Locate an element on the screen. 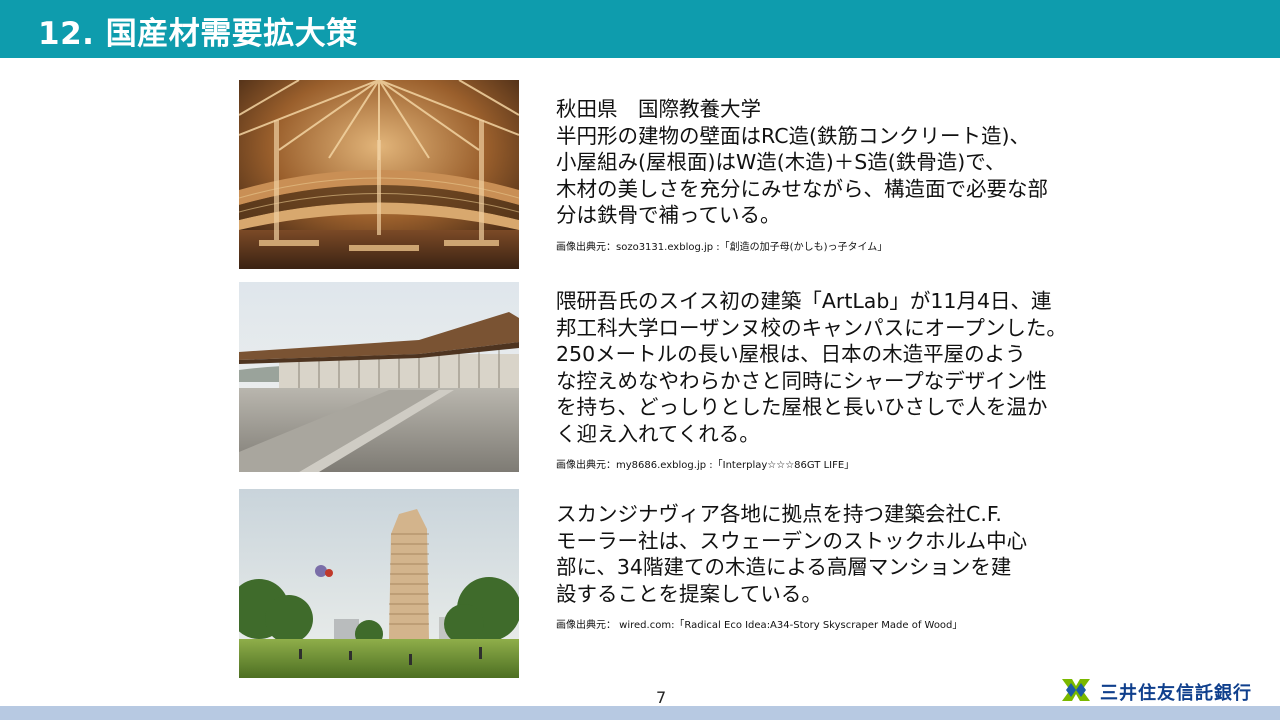  page-title: 12. 国産材需要拡大策 is located at coordinates (198, 34).